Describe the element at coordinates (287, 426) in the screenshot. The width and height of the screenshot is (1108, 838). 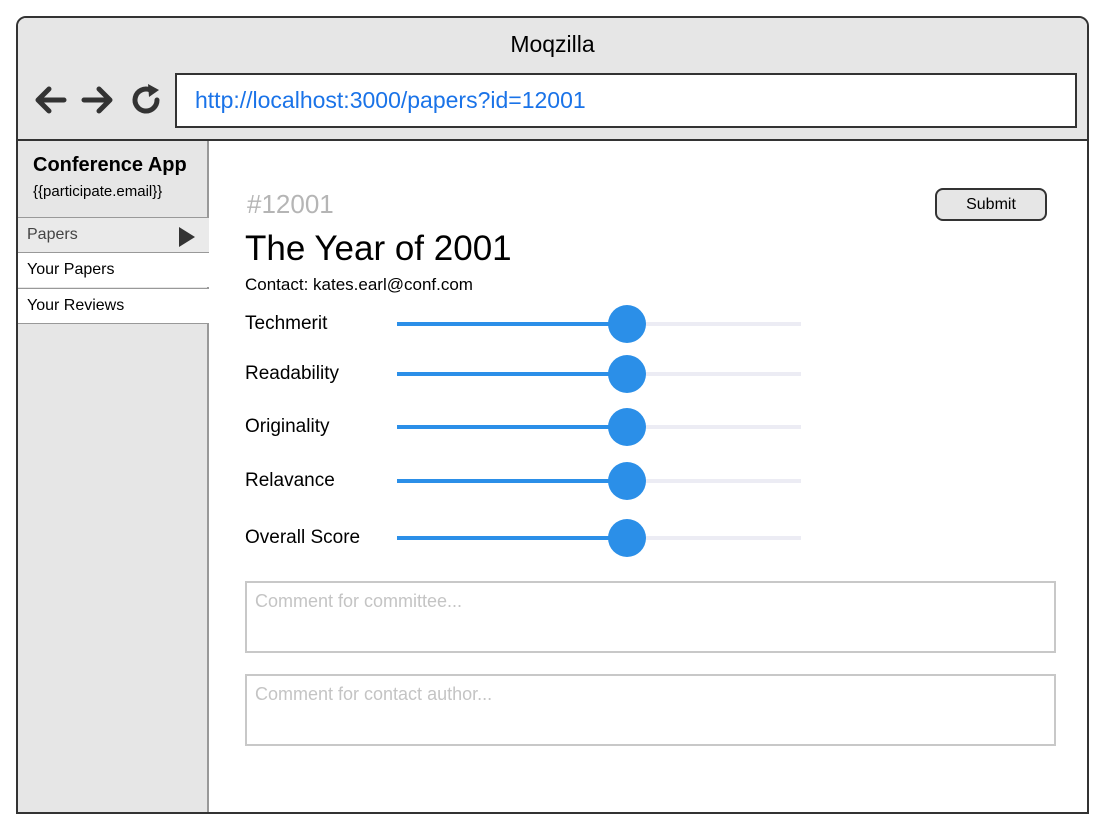
I see `slider-label: Originality` at that location.